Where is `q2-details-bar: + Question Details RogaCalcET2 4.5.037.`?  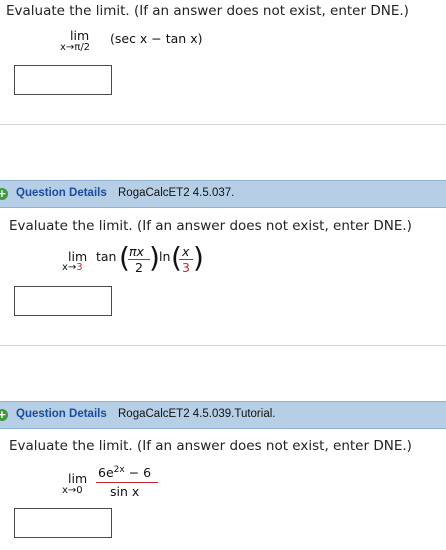
q2-details-bar: + Question Details RogaCalcET2 4.5.037. is located at coordinates (223, 194).